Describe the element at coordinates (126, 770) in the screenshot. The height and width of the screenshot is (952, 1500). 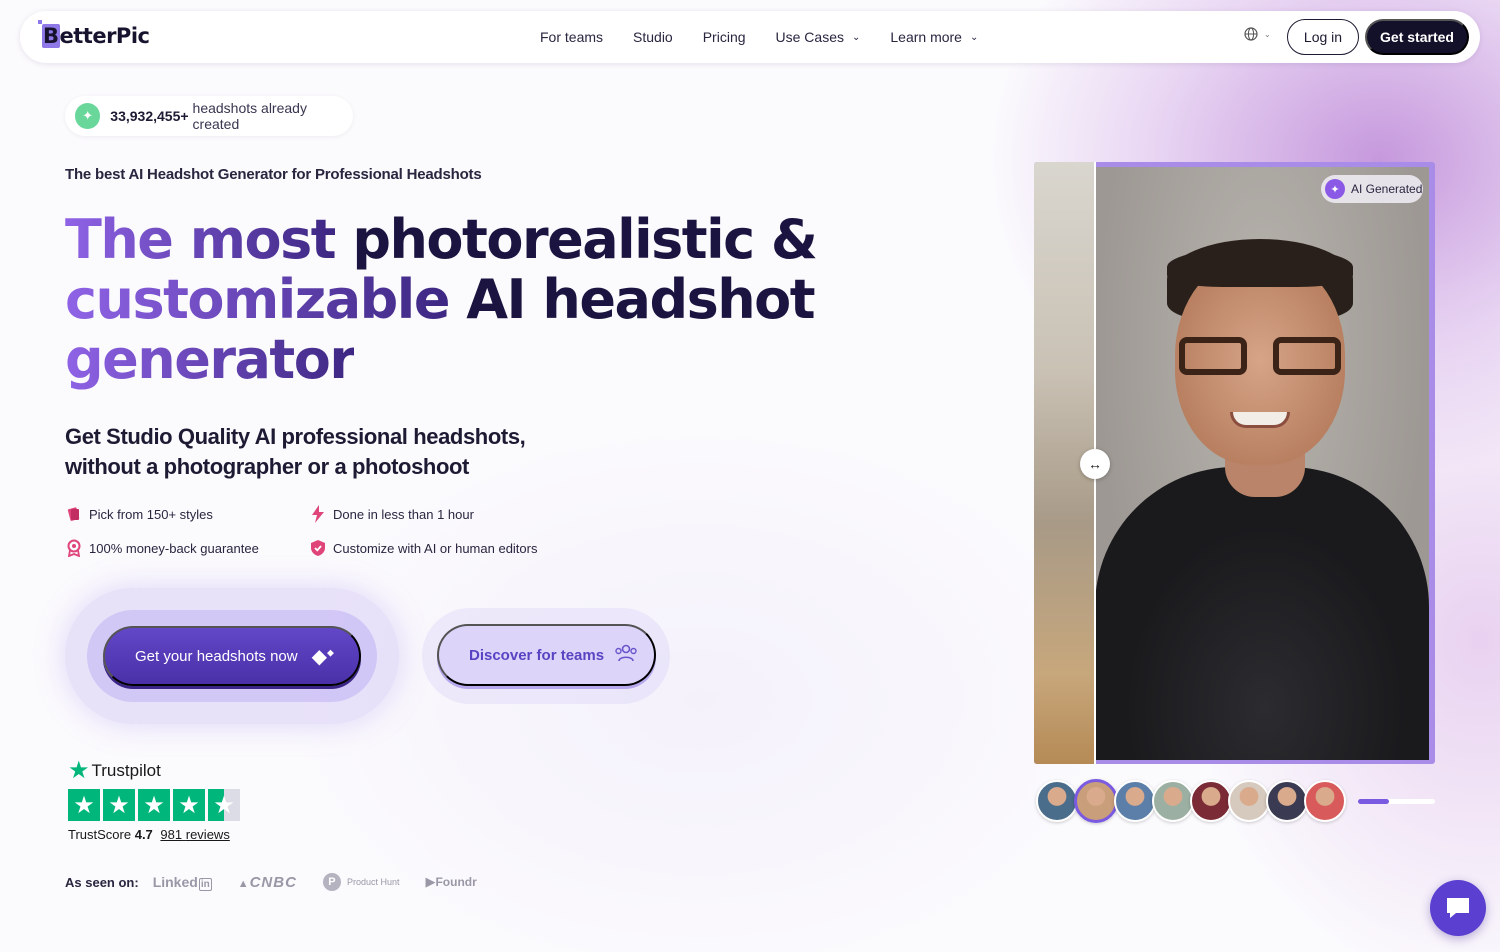
I see `trustpilot-brand: Trustpilot` at that location.